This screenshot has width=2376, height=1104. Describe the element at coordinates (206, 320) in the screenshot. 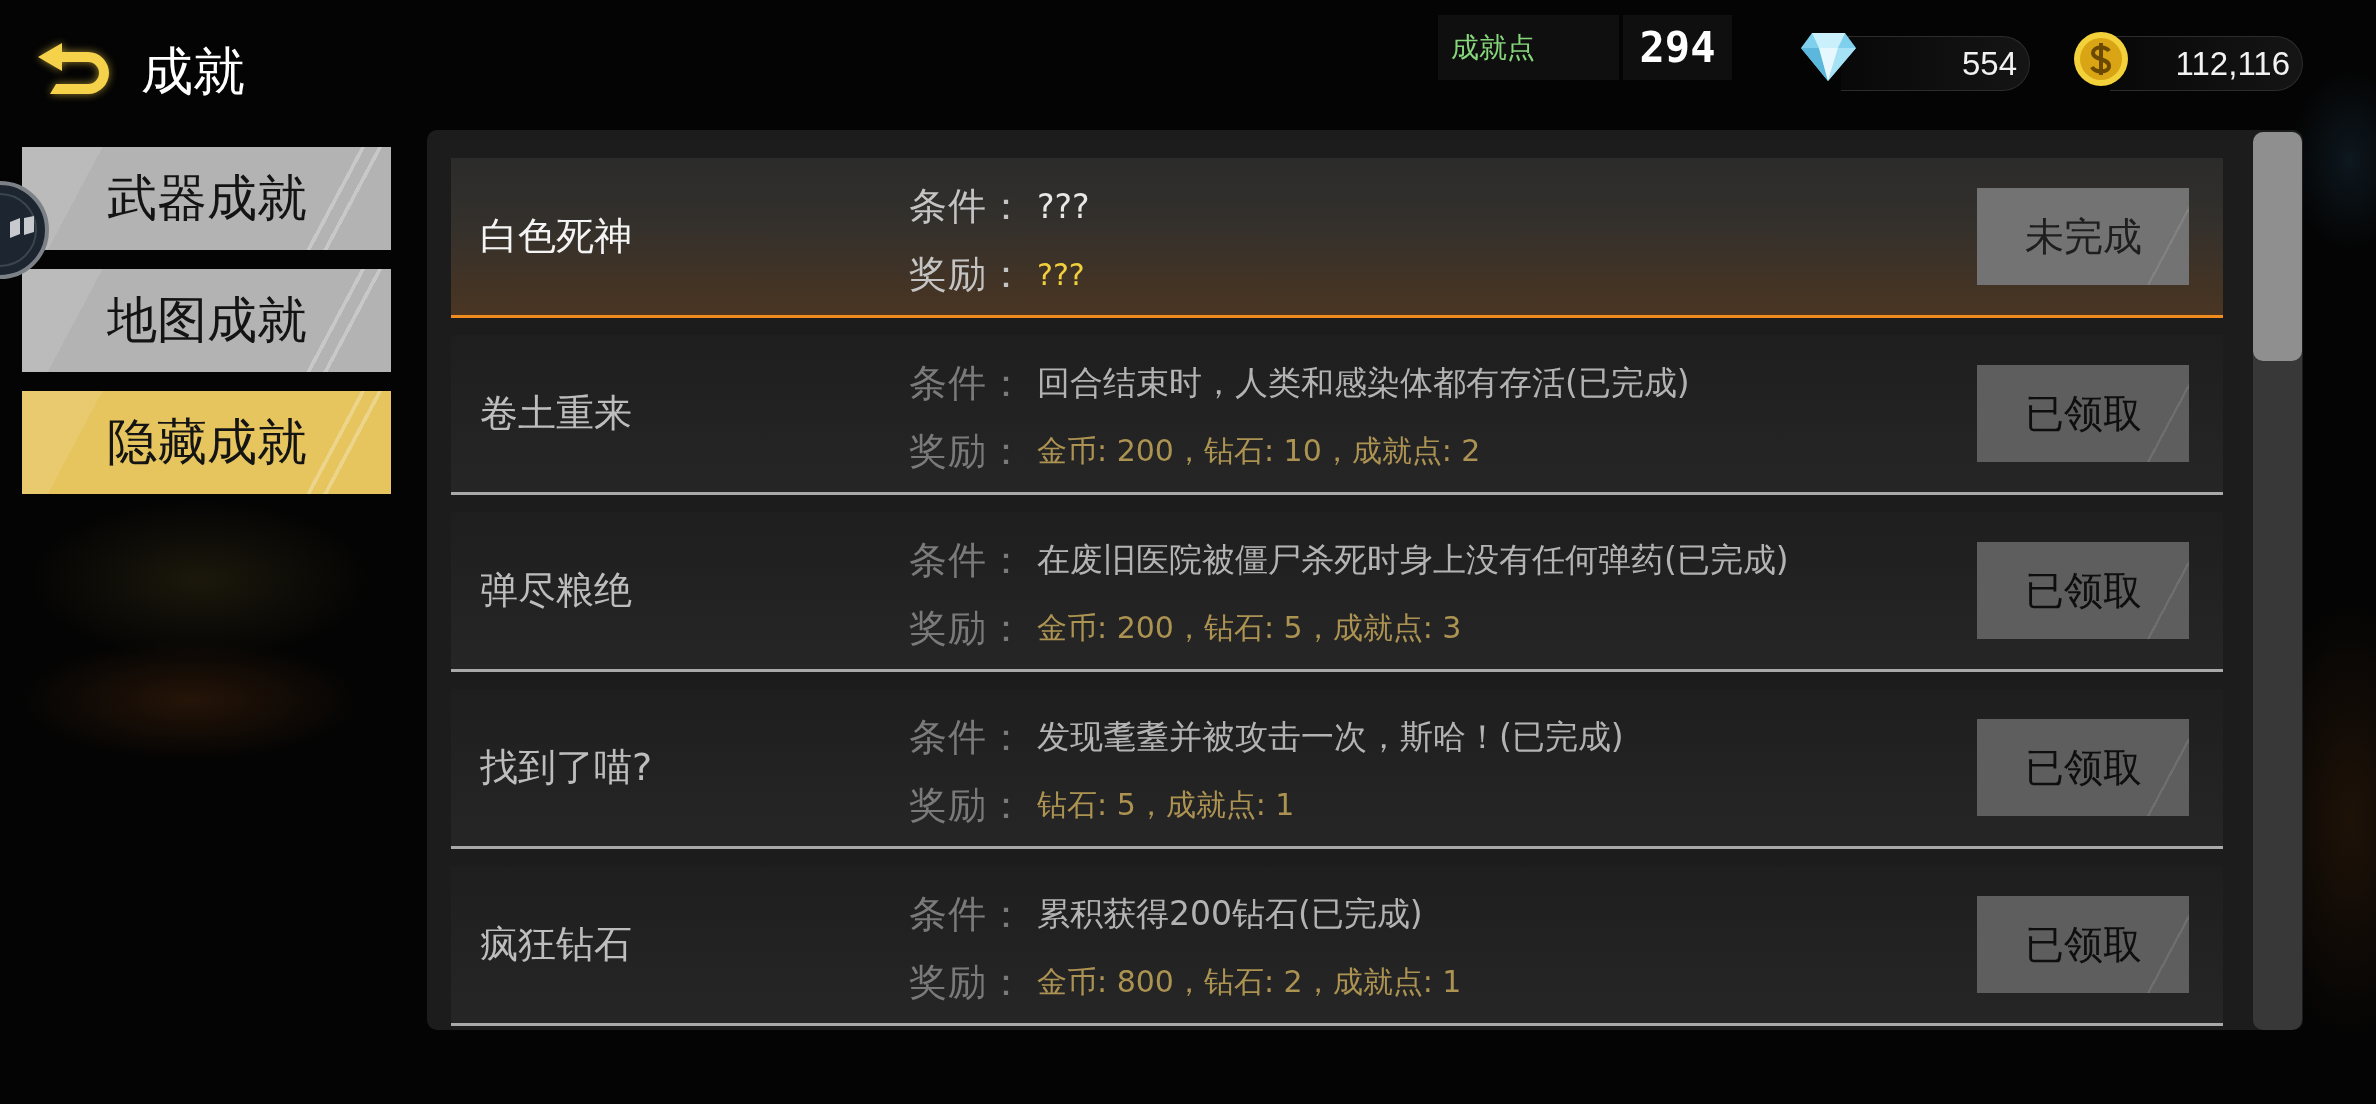

I see `category-tab: 地图成就` at that location.